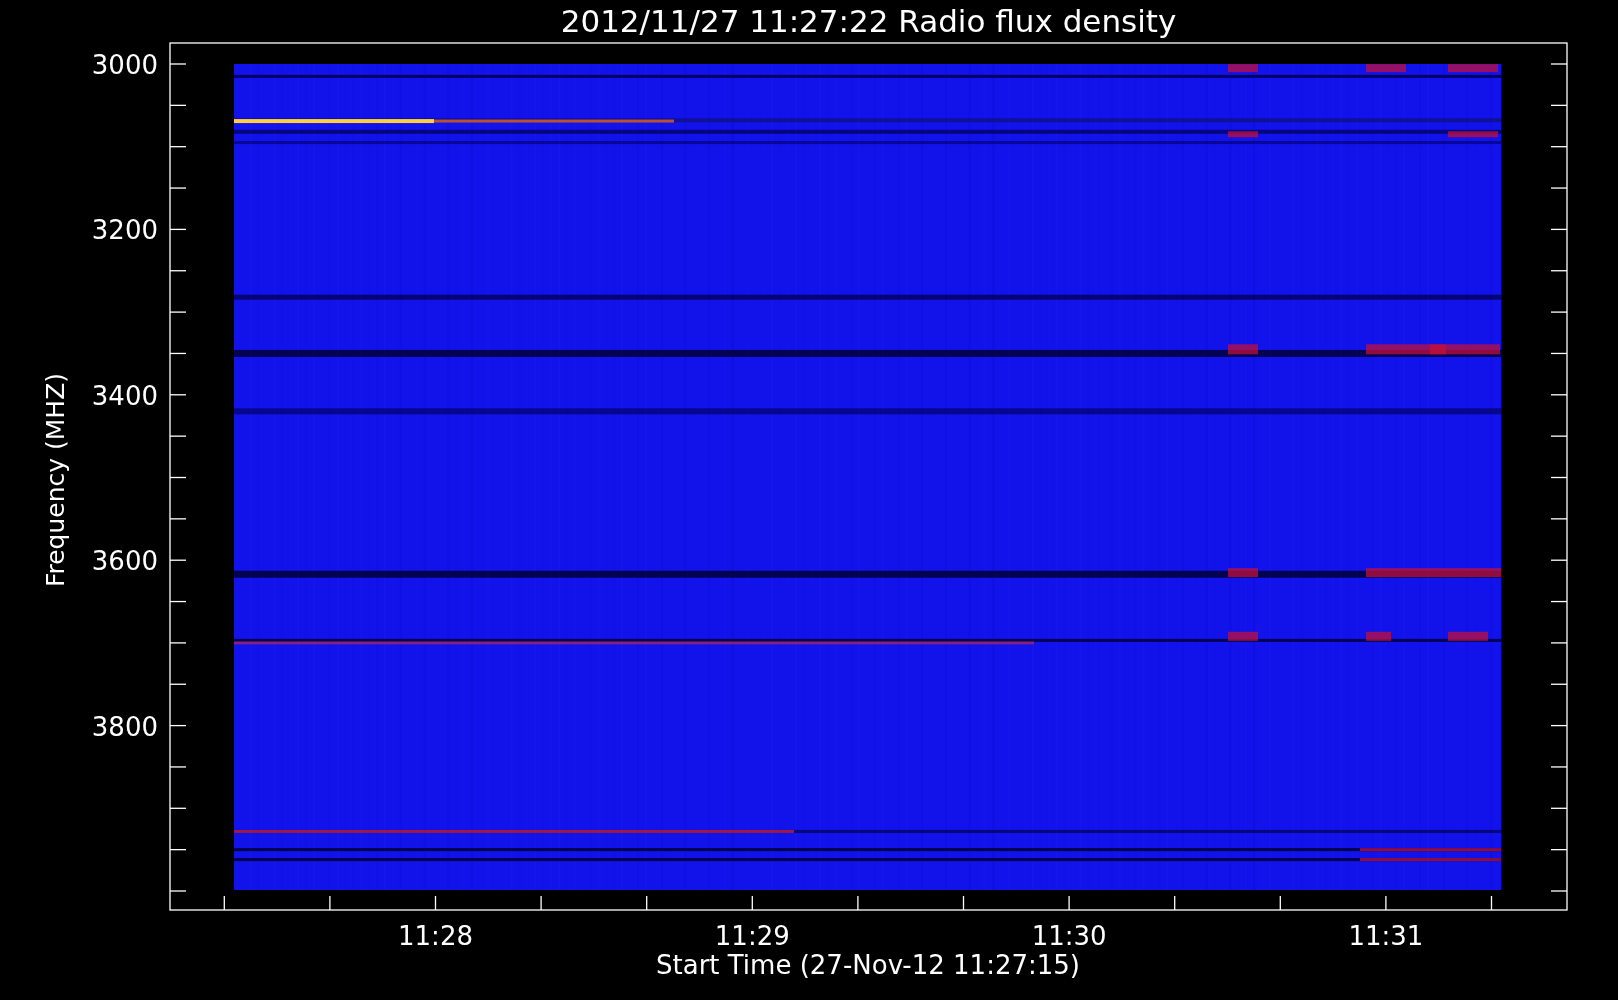 This screenshot has width=1618, height=1000. I want to click on x-tick-label: 11:29, so click(752, 936).